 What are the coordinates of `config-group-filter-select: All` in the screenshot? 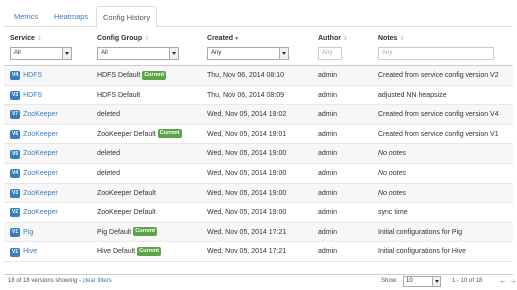 It's located at (138, 53).